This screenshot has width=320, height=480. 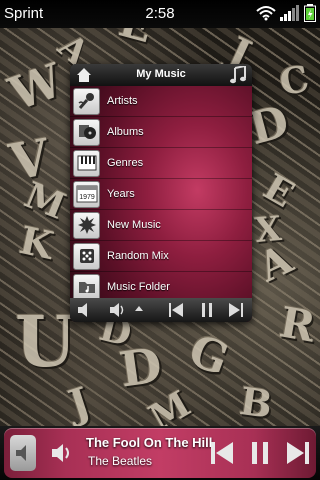 I want to click on menu-item-label: Albums, so click(x=125, y=132).